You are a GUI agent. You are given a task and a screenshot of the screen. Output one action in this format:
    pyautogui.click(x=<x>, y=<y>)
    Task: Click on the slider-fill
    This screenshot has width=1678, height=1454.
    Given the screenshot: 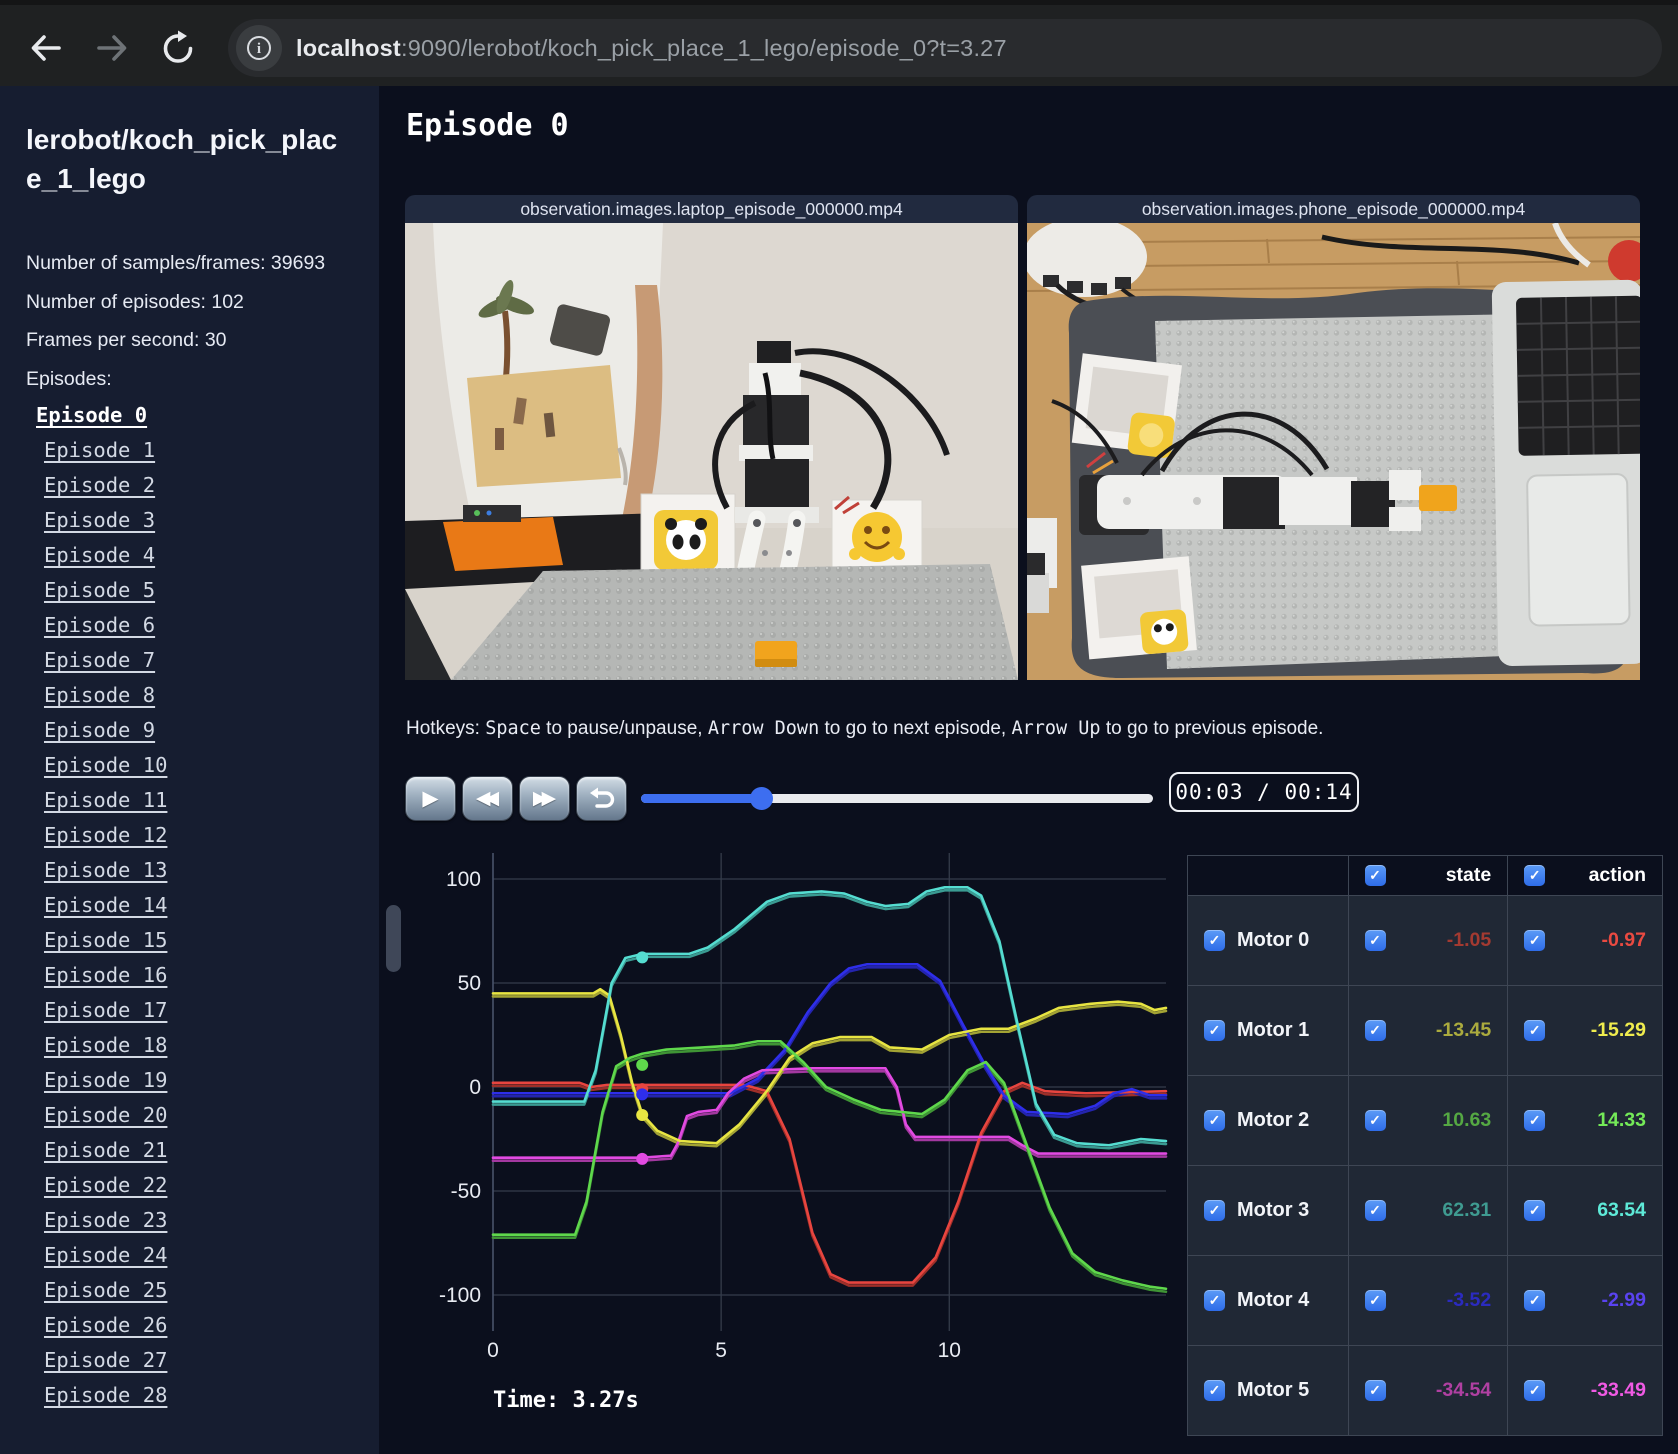 What is the action you would take?
    pyautogui.click(x=701, y=798)
    